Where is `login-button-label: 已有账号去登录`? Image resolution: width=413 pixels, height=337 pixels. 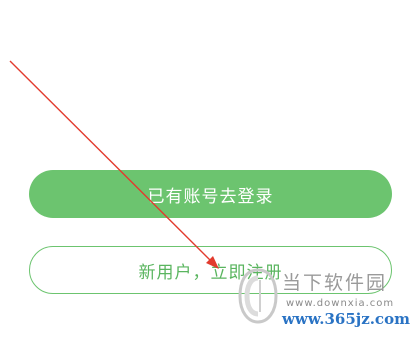 login-button-label: 已有账号去登录 is located at coordinates (210, 196).